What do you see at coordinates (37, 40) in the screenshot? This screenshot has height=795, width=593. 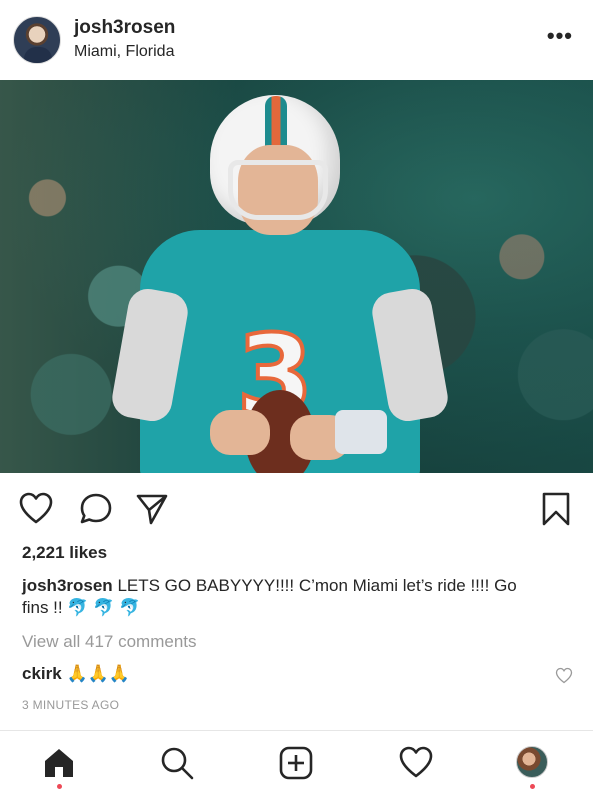 I see `profile-avatar` at bounding box center [37, 40].